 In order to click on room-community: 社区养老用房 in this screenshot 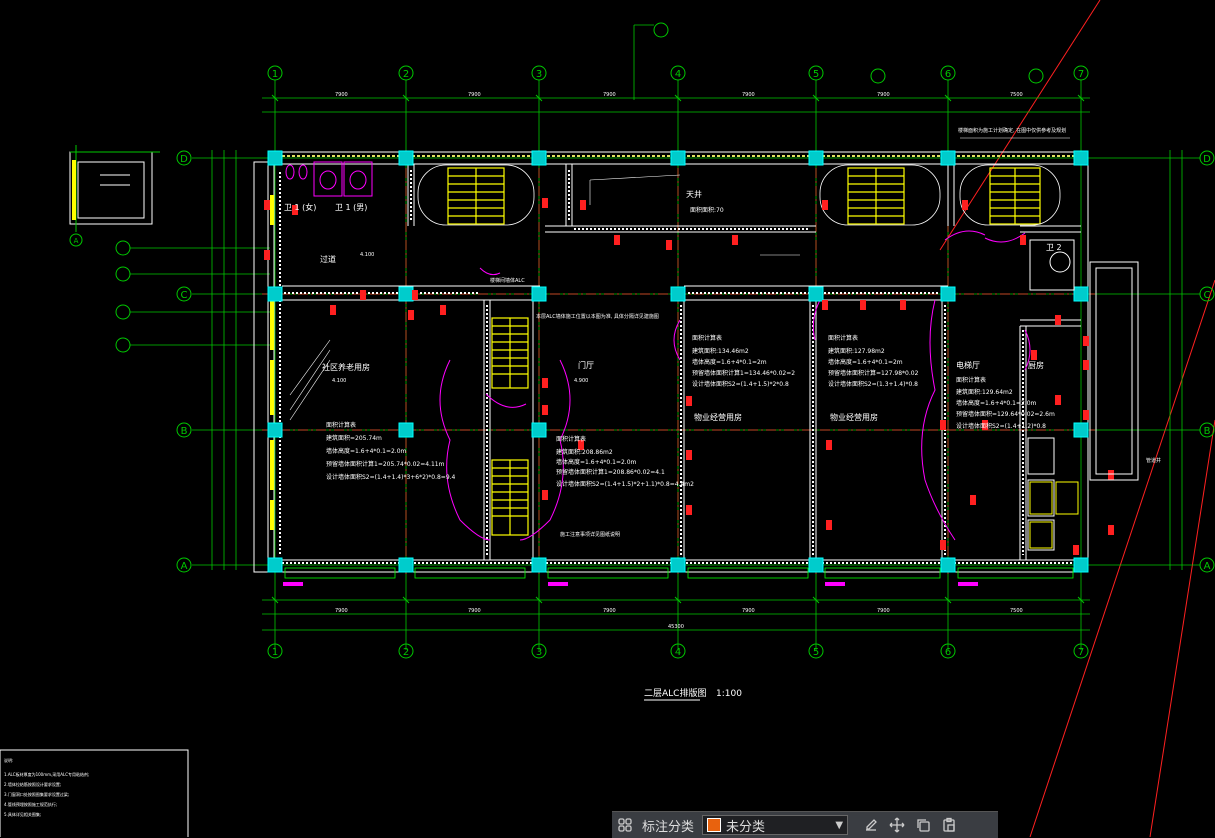, I will do `click(346, 367)`.